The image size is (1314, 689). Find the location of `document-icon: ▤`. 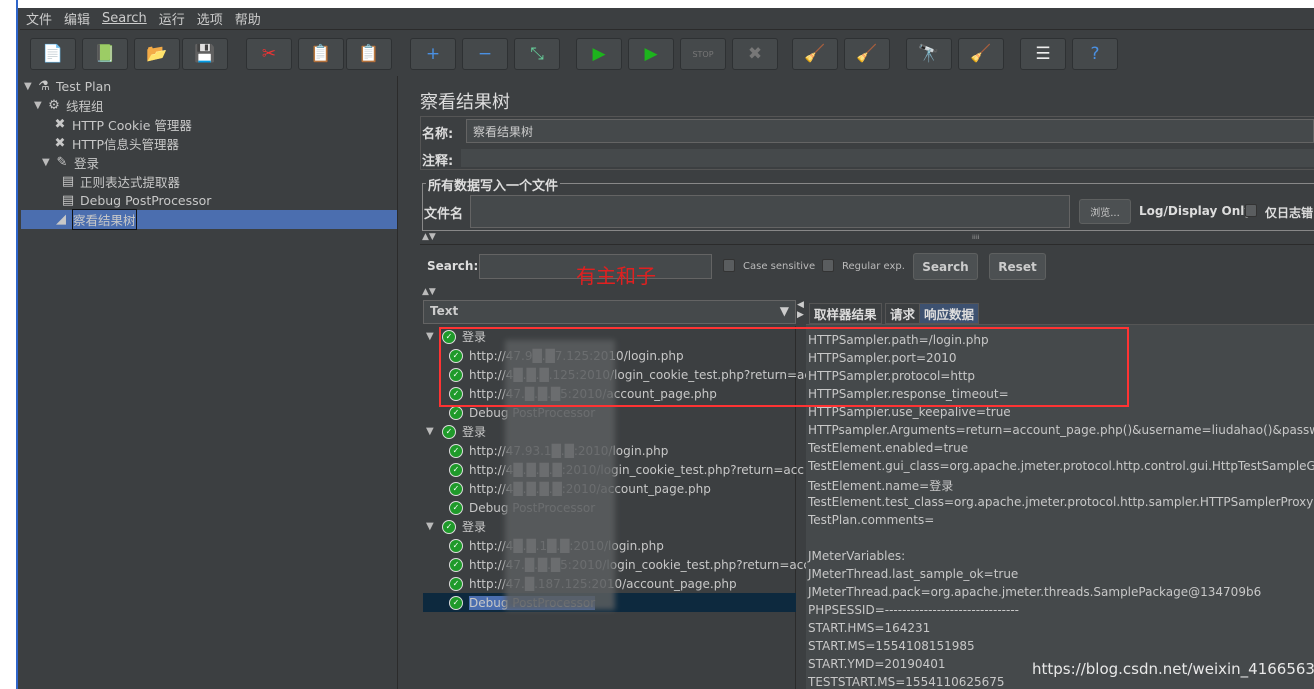

document-icon: ▤ is located at coordinates (68, 200).